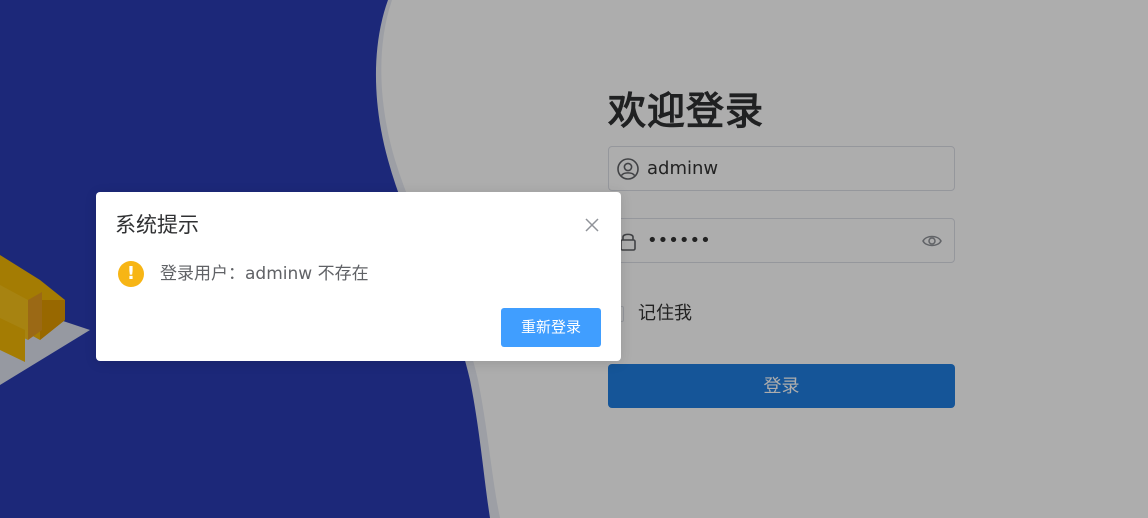 Image resolution: width=1148 pixels, height=518 pixels. I want to click on message-box: 系统提示 ! 登录用户：adminw 不存在 重新登录, so click(358, 276).